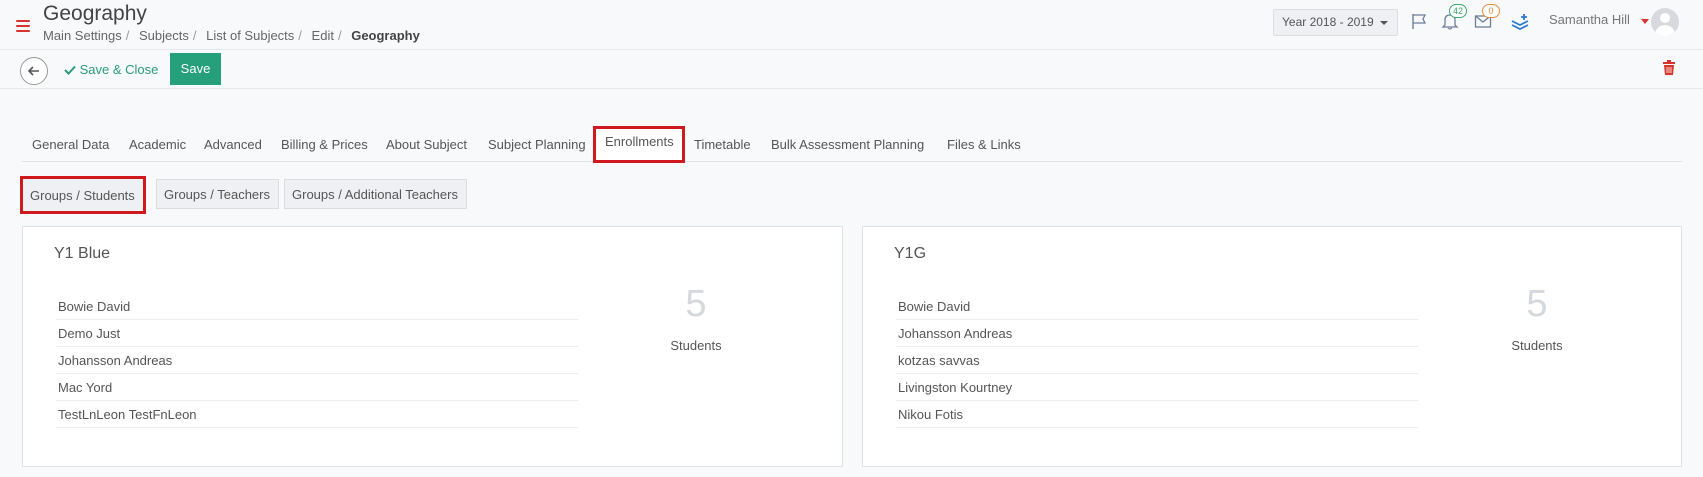  I want to click on group-name: Y1 Blue, so click(82, 253).